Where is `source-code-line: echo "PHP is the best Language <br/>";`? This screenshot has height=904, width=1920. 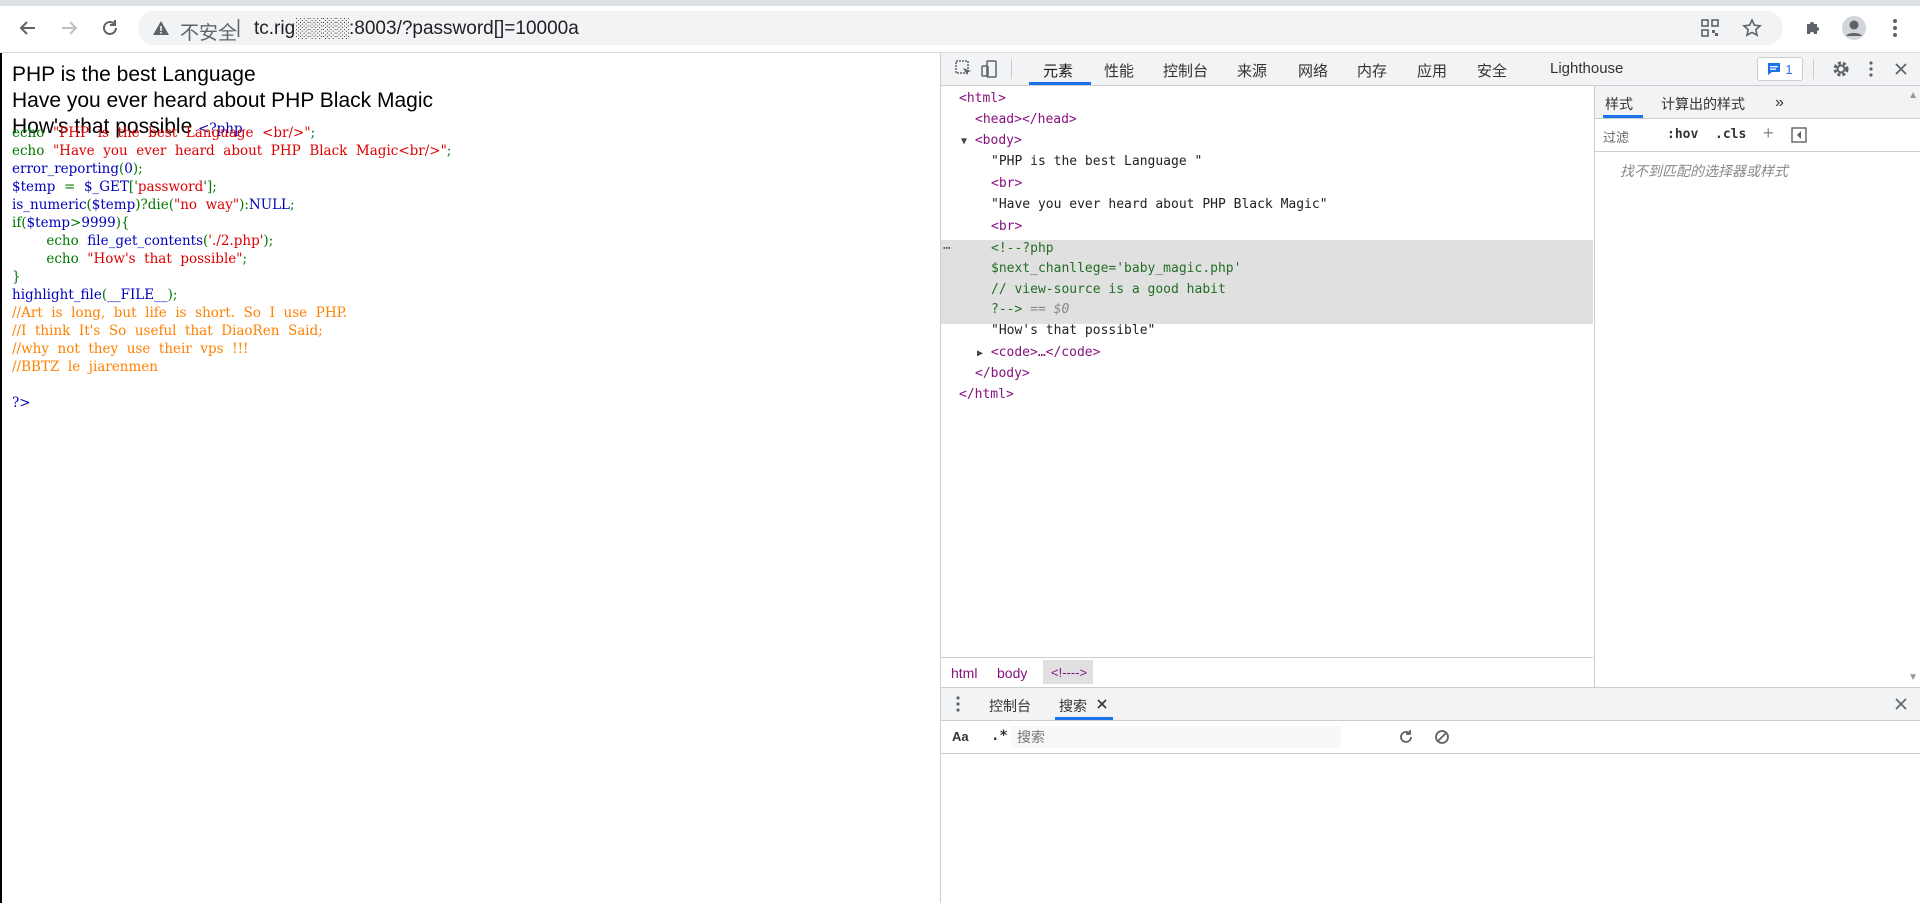 source-code-line: echo "PHP is the best Language <br/>"; is located at coordinates (231, 133).